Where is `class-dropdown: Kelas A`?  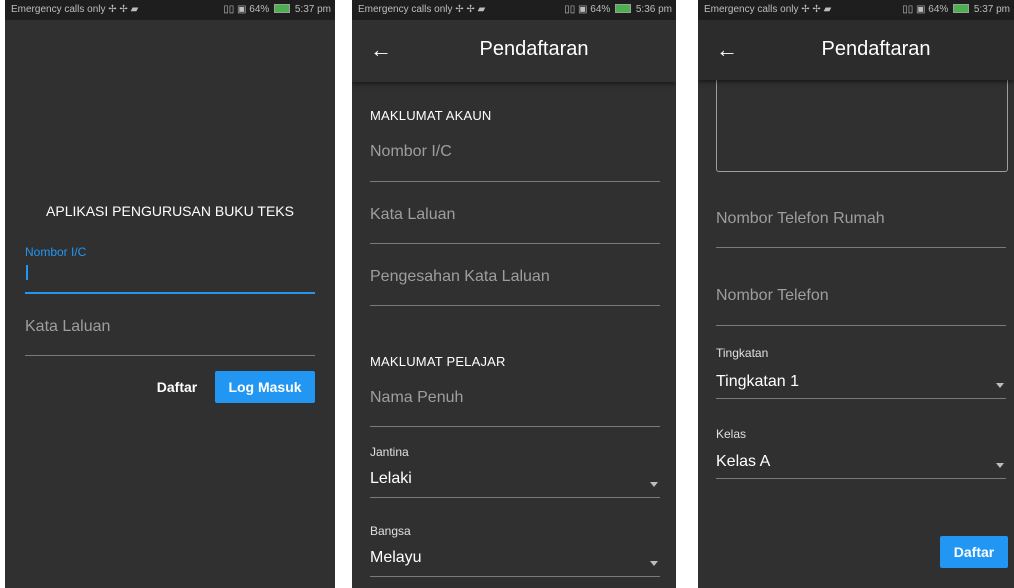
class-dropdown: Kelas A is located at coordinates (861, 466).